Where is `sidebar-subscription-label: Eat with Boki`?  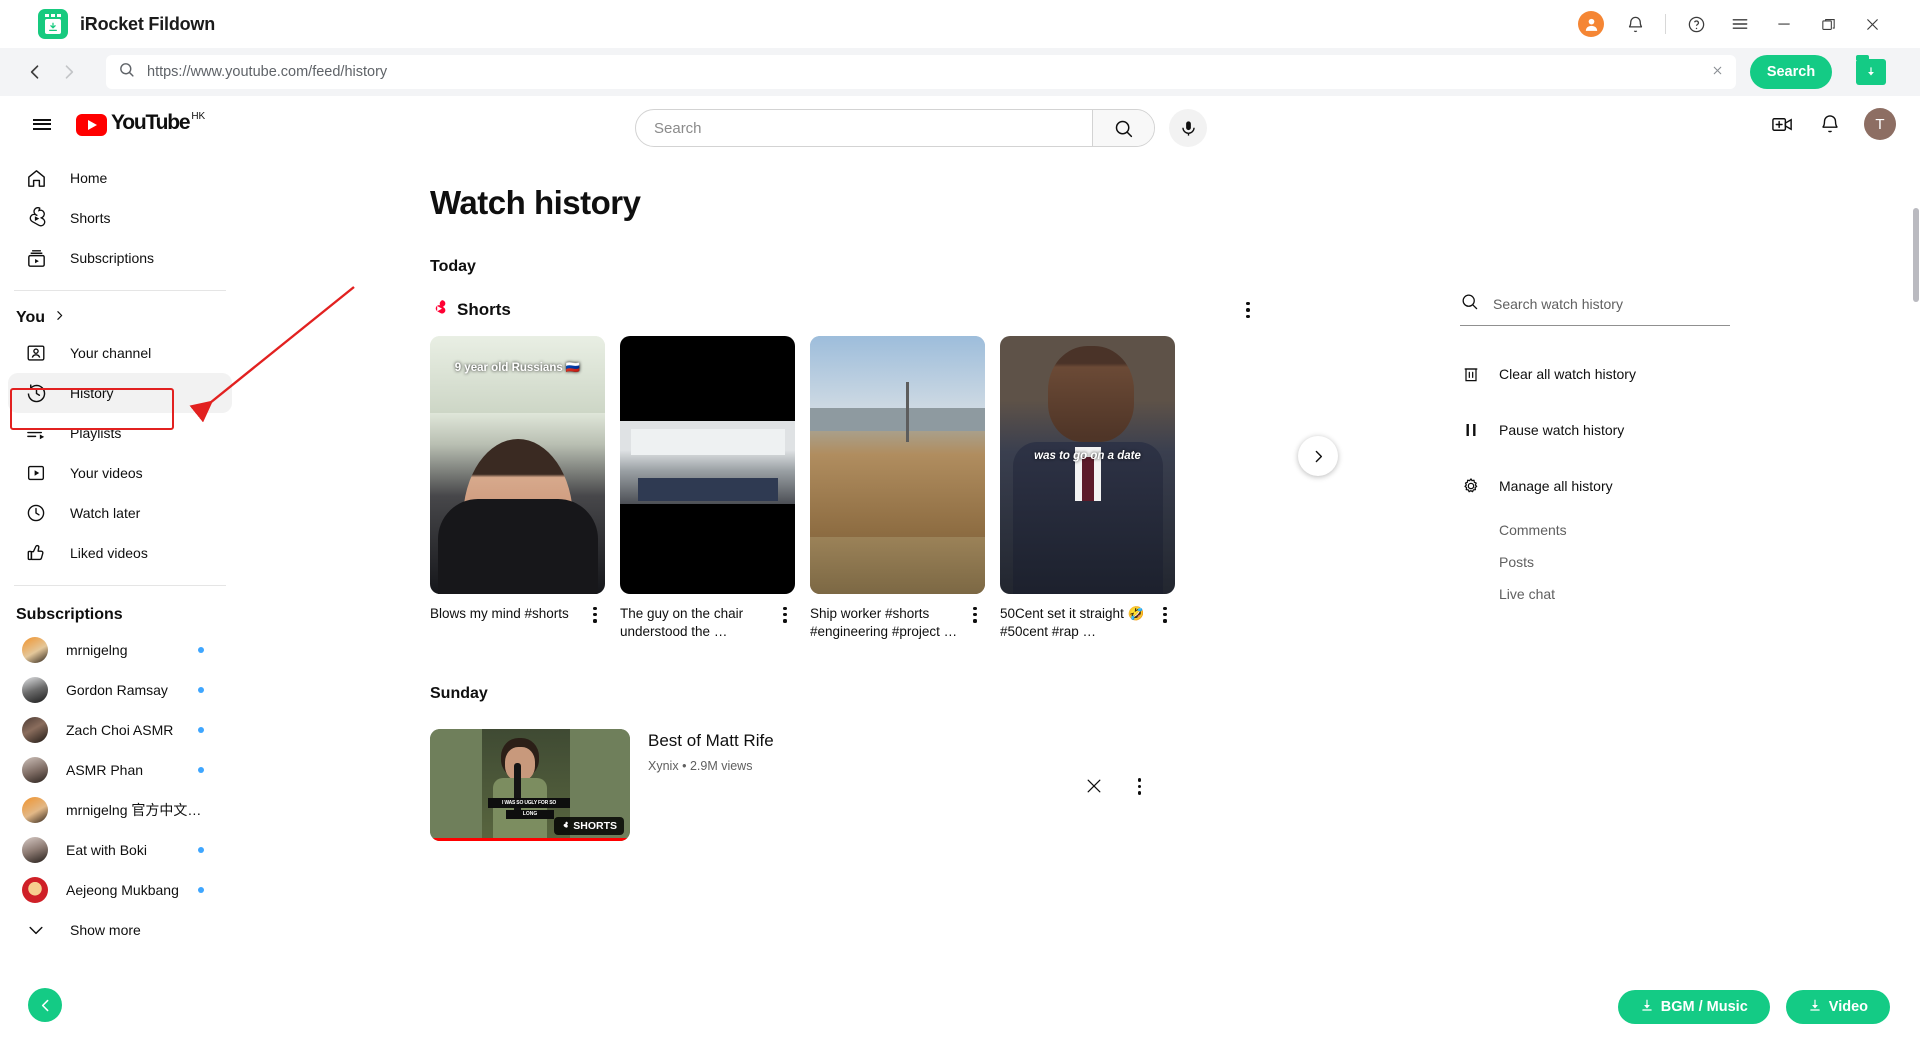
sidebar-subscription-label: Eat with Boki is located at coordinates (106, 850).